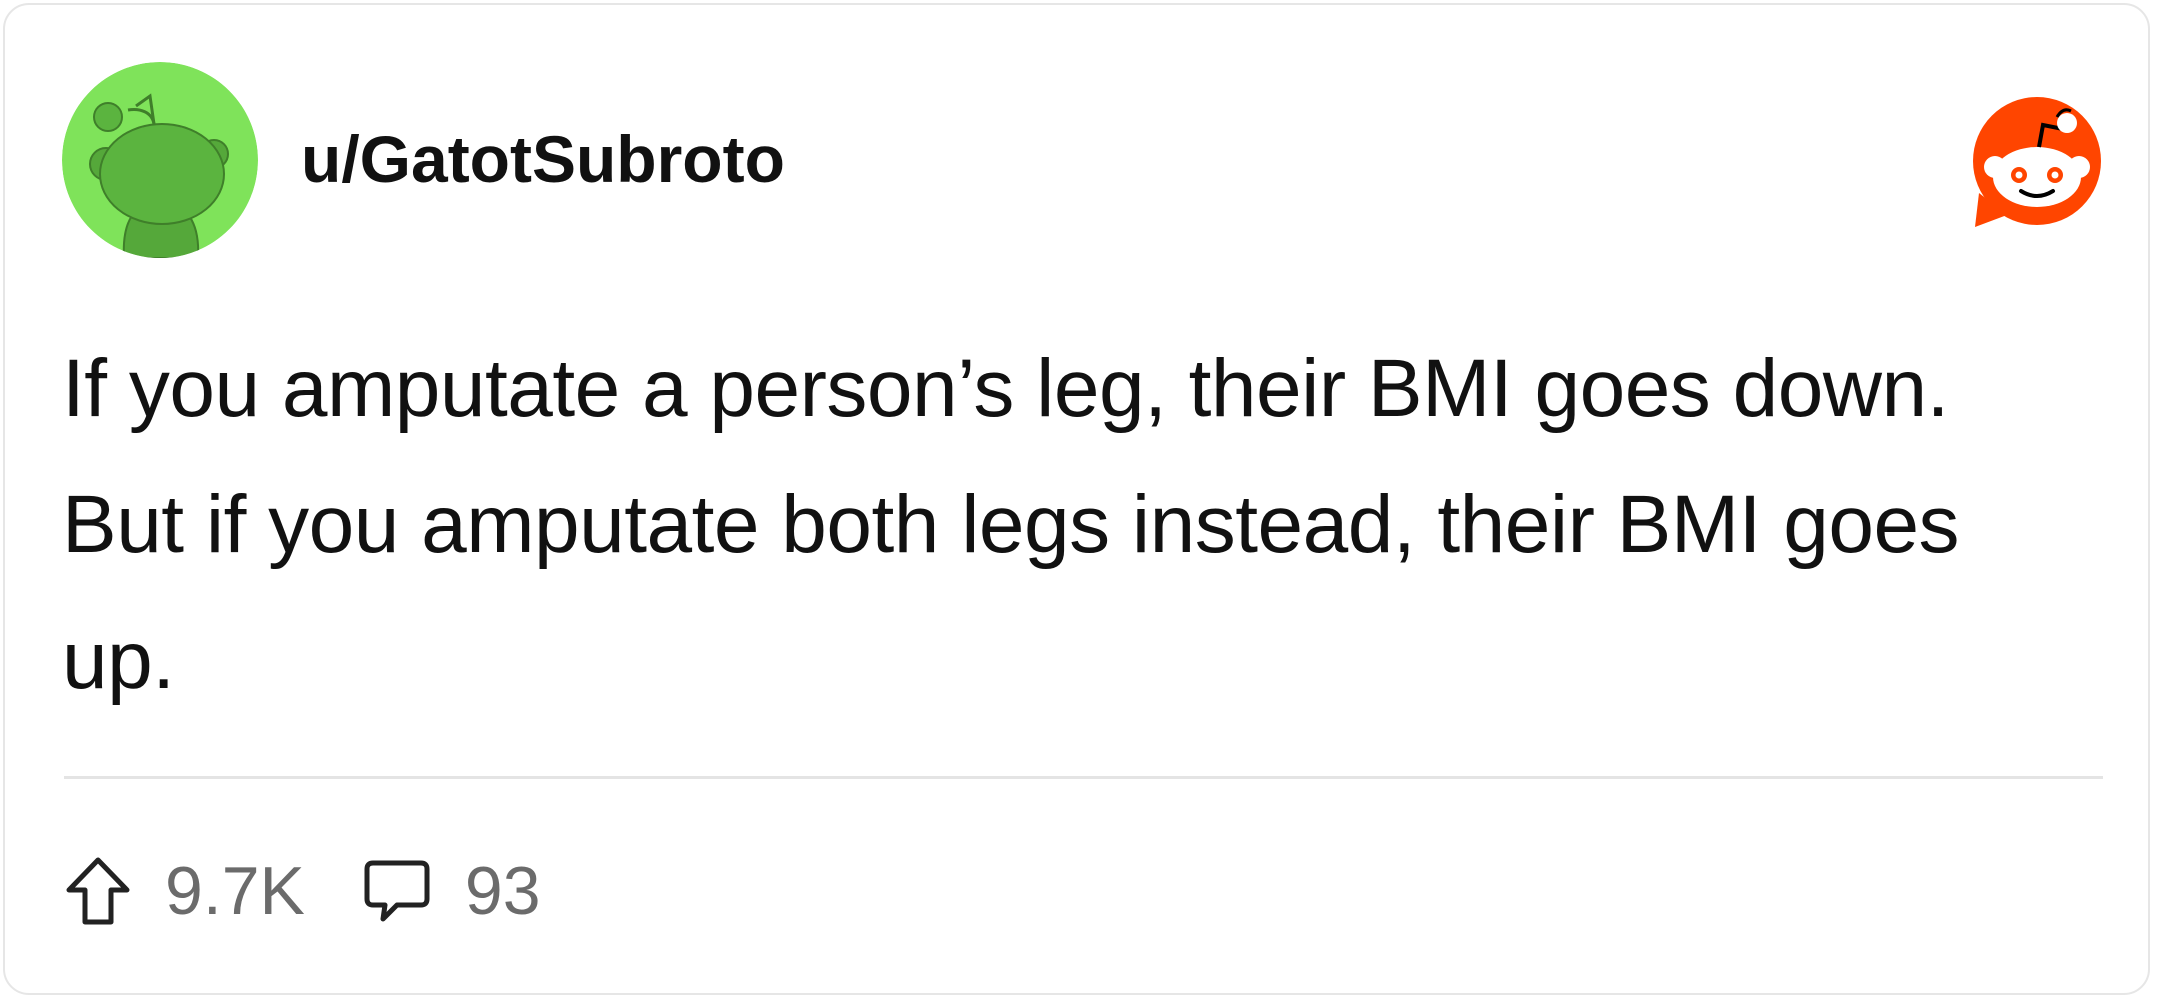 This screenshot has height=1000, width=2157. I want to click on post-author: u/GatotSubroto, so click(543, 159).